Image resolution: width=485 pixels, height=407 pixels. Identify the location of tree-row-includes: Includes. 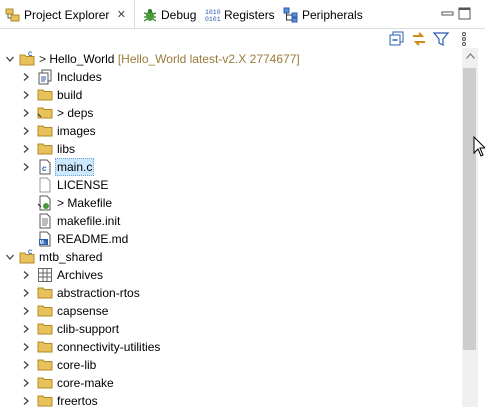
(231, 77).